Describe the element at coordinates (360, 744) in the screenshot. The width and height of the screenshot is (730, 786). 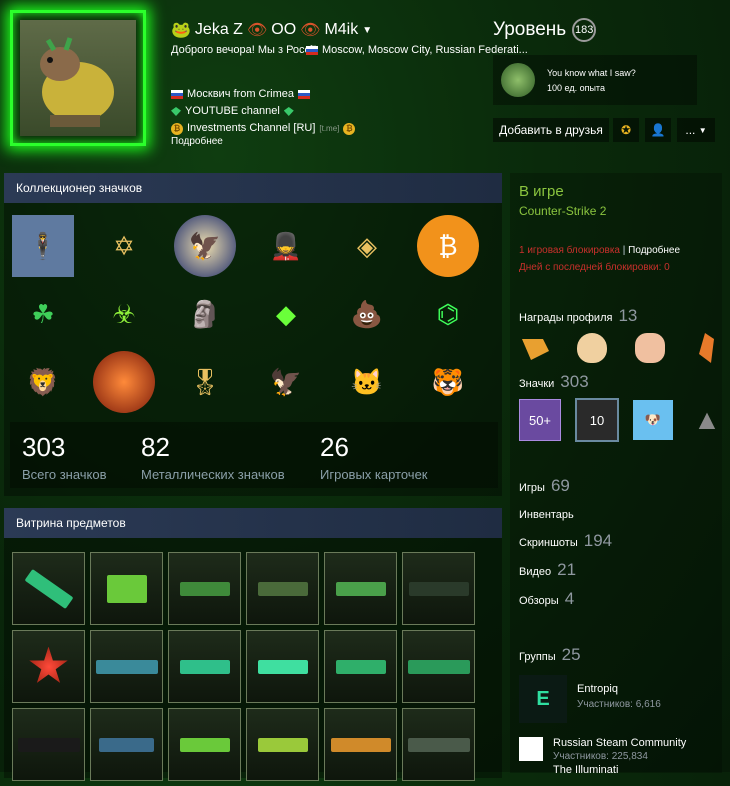
I see `item-shotgun` at that location.